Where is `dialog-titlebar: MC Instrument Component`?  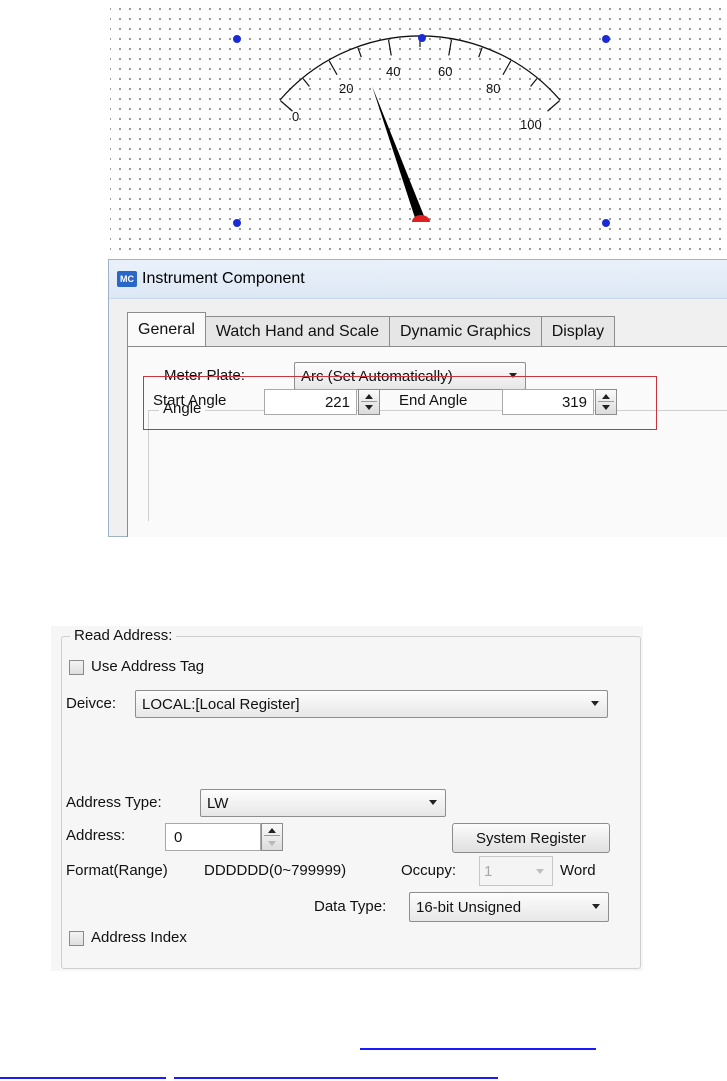 dialog-titlebar: MC Instrument Component is located at coordinates (418, 279).